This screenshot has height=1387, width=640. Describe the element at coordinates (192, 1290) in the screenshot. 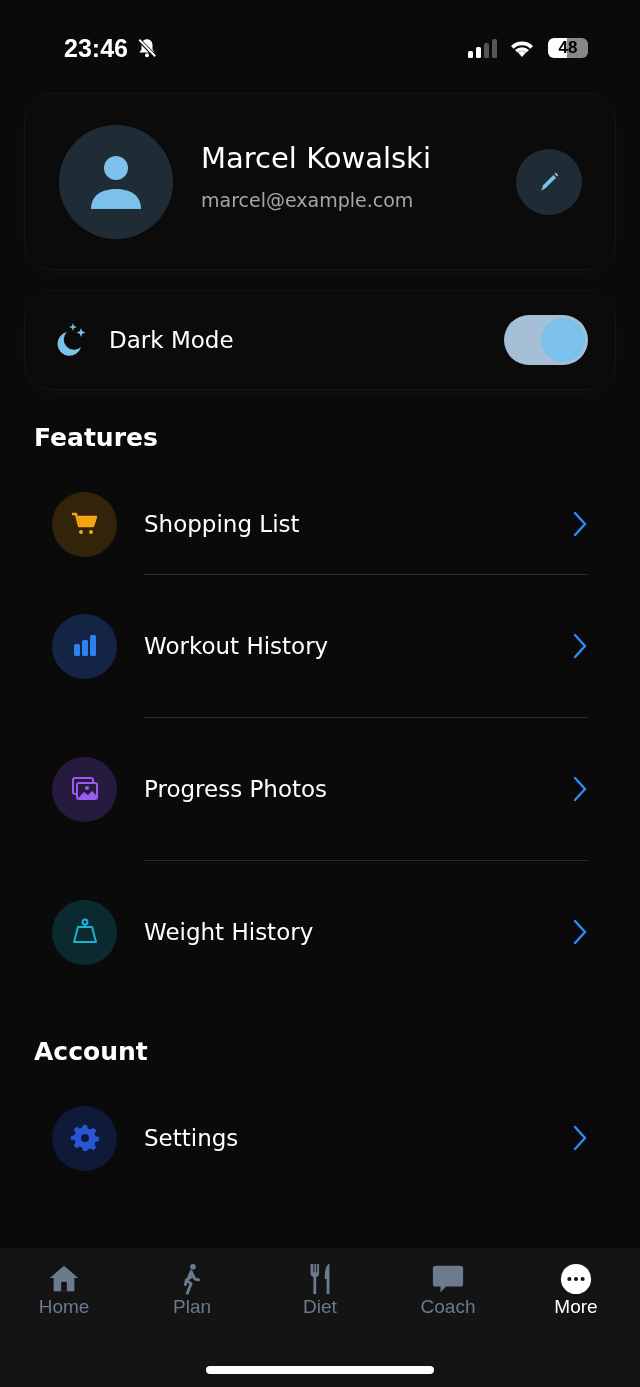

I see `tab: Plan` at that location.